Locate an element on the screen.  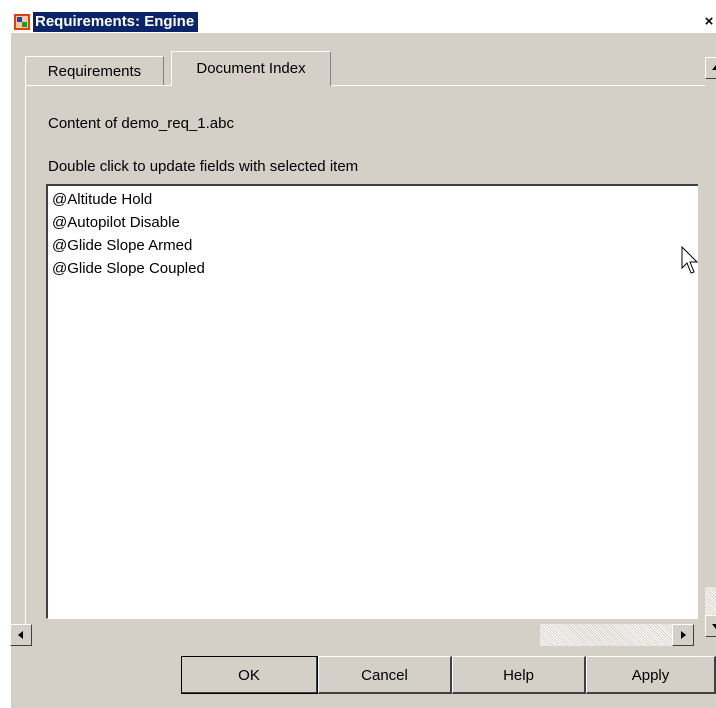
list-item: @Altitude Hold is located at coordinates (102, 199).